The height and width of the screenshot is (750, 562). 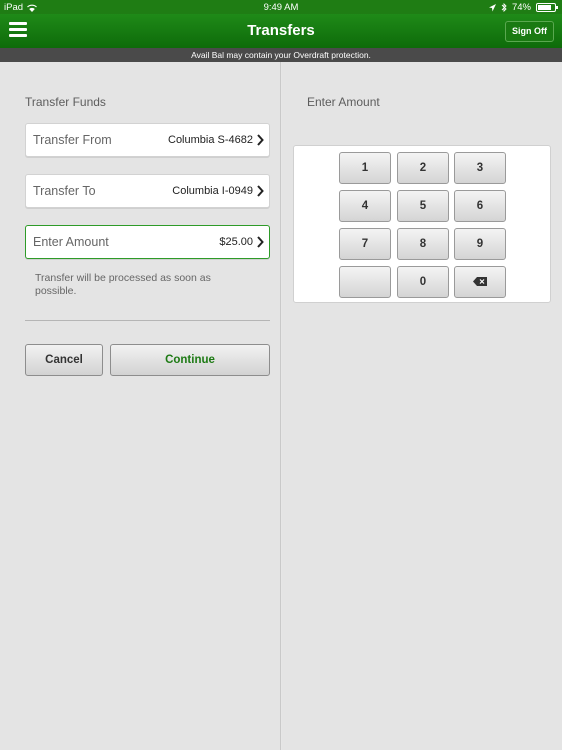 What do you see at coordinates (365, 168) in the screenshot?
I see `keypad-key-1: 1` at bounding box center [365, 168].